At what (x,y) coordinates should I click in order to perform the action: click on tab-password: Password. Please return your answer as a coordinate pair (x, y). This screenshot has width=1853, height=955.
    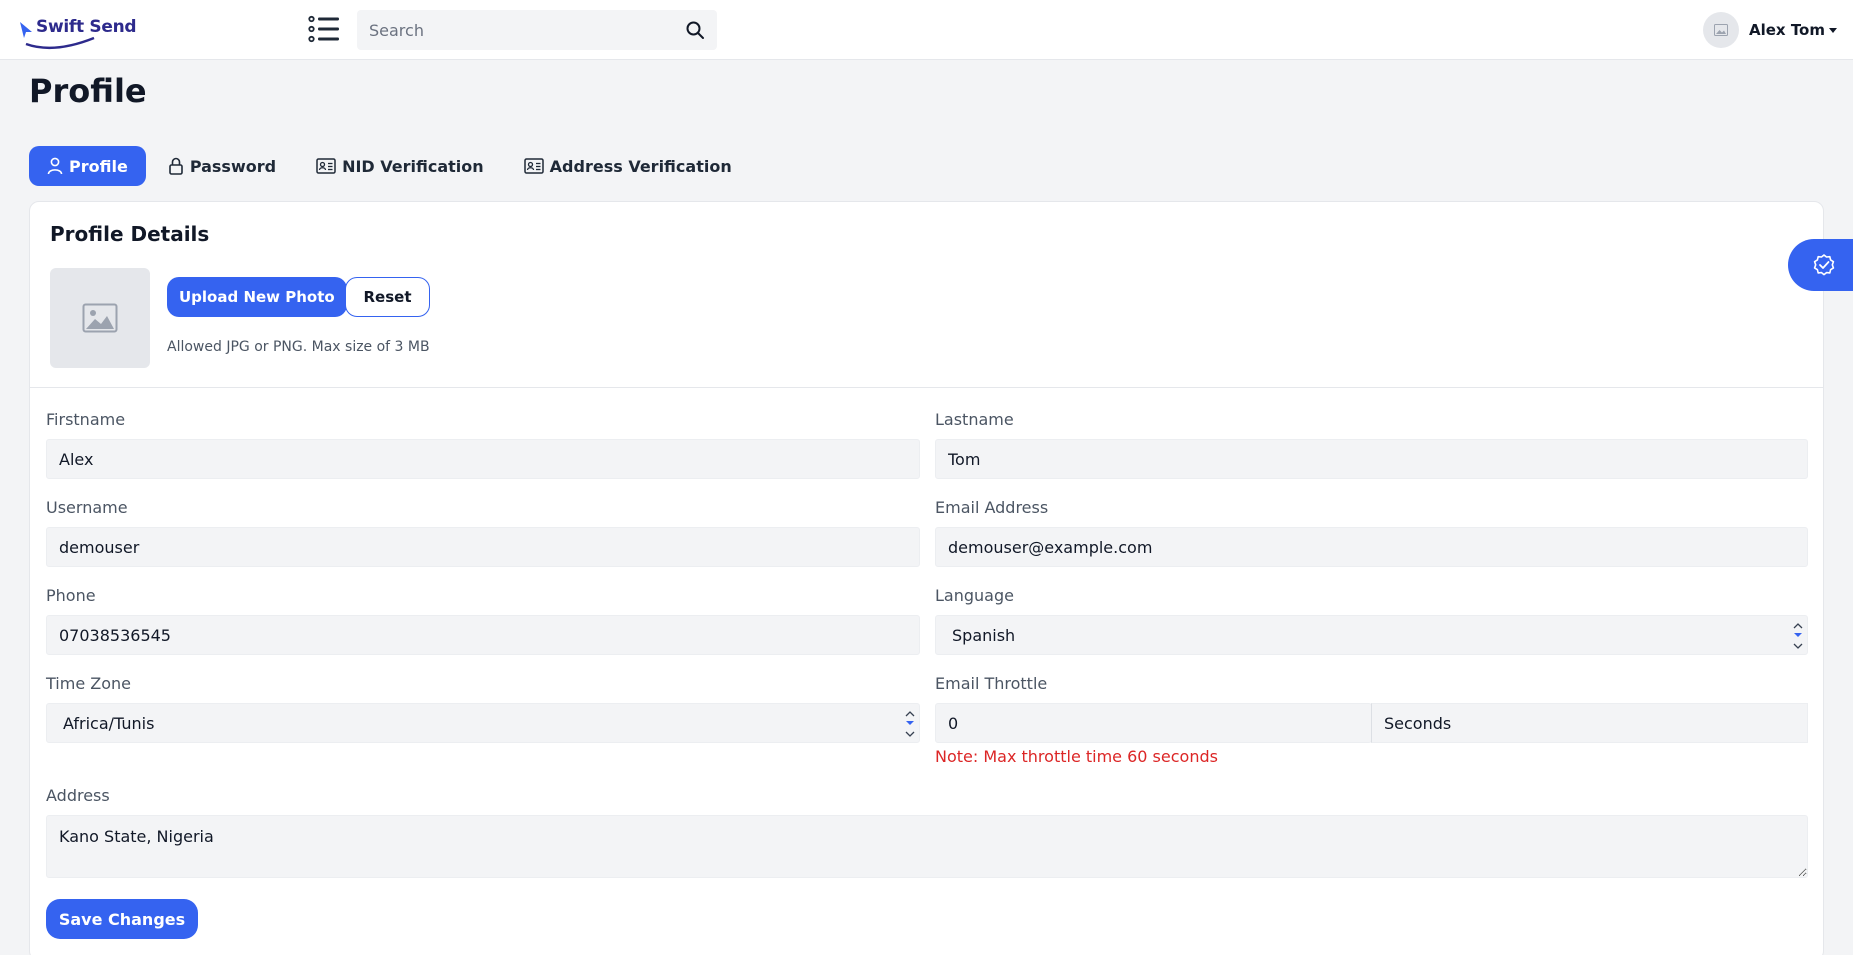
    Looking at the image, I should click on (222, 166).